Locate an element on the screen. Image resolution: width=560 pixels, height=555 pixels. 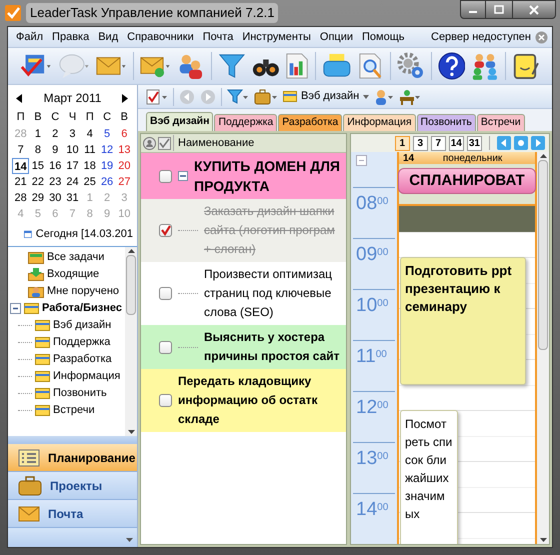
calendar-day: 2 is located at coordinates (55, 134).